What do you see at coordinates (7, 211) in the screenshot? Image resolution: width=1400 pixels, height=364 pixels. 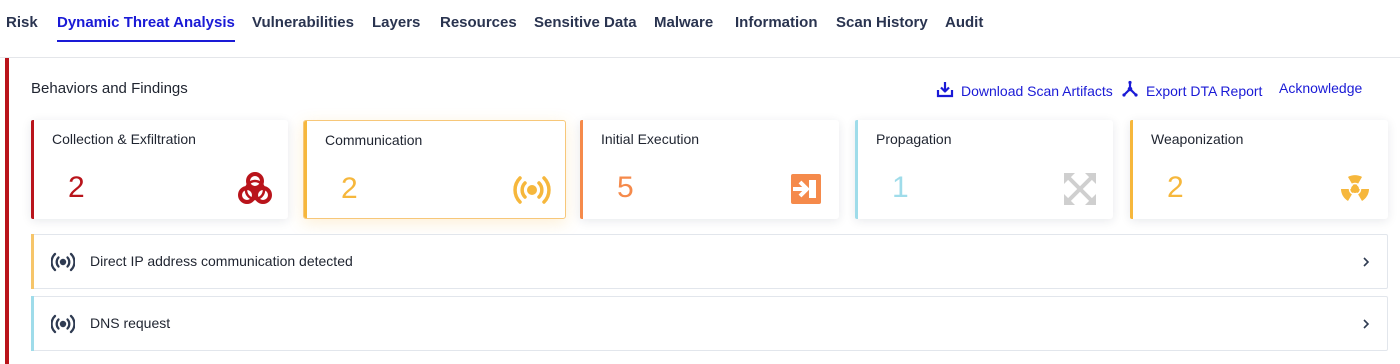 I see `severity-indicator` at bounding box center [7, 211].